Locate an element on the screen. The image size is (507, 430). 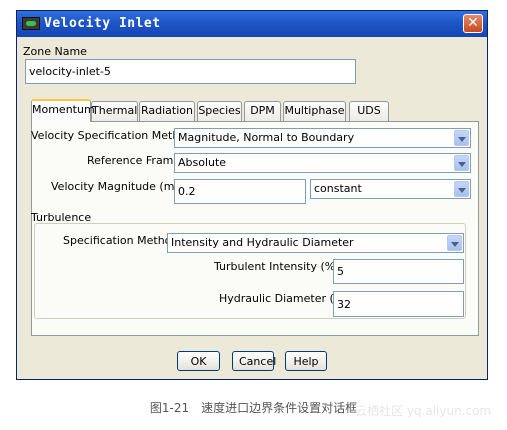
reference-frame-dropdown: Absolute is located at coordinates (322, 163).